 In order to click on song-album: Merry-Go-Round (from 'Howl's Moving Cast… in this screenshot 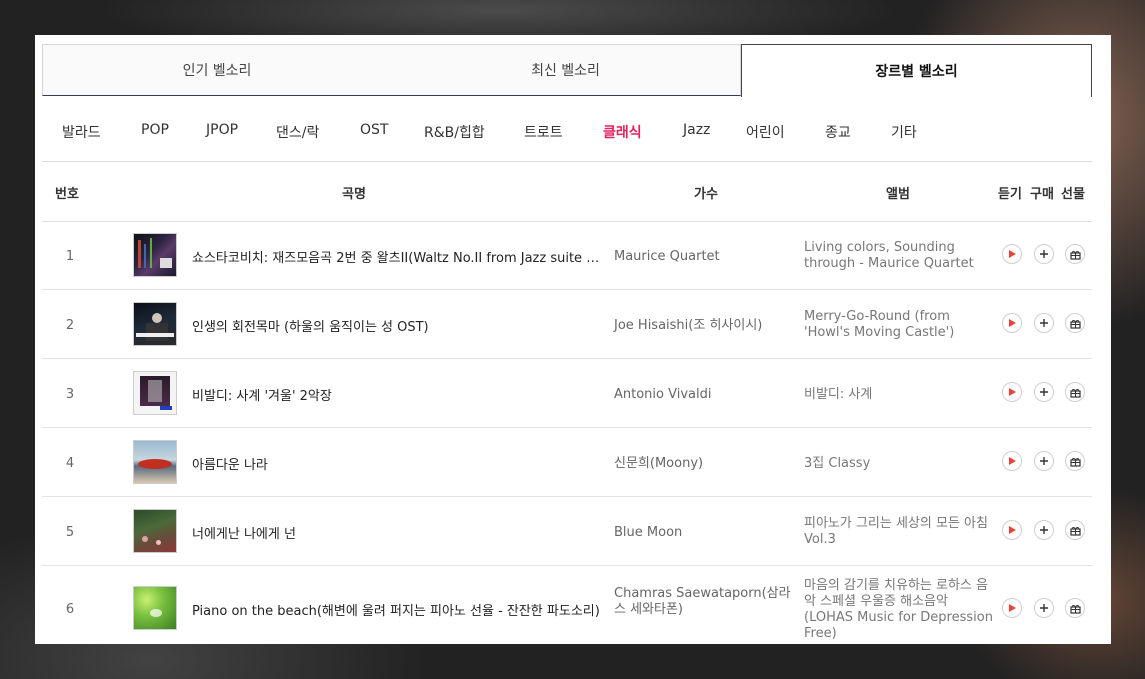, I will do `click(899, 325)`.